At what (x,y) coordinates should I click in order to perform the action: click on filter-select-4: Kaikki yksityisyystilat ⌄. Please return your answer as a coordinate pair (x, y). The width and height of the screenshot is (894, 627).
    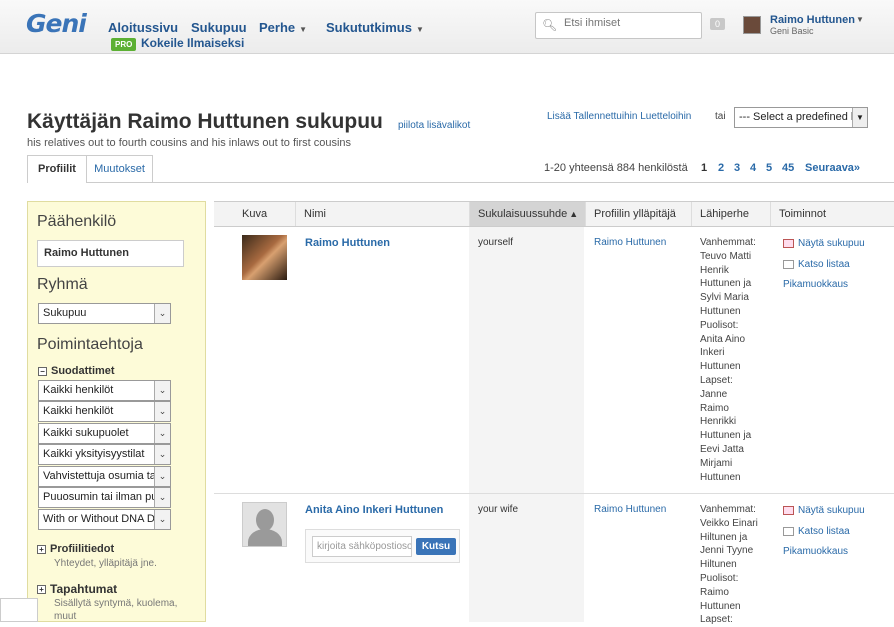
    Looking at the image, I should click on (104, 454).